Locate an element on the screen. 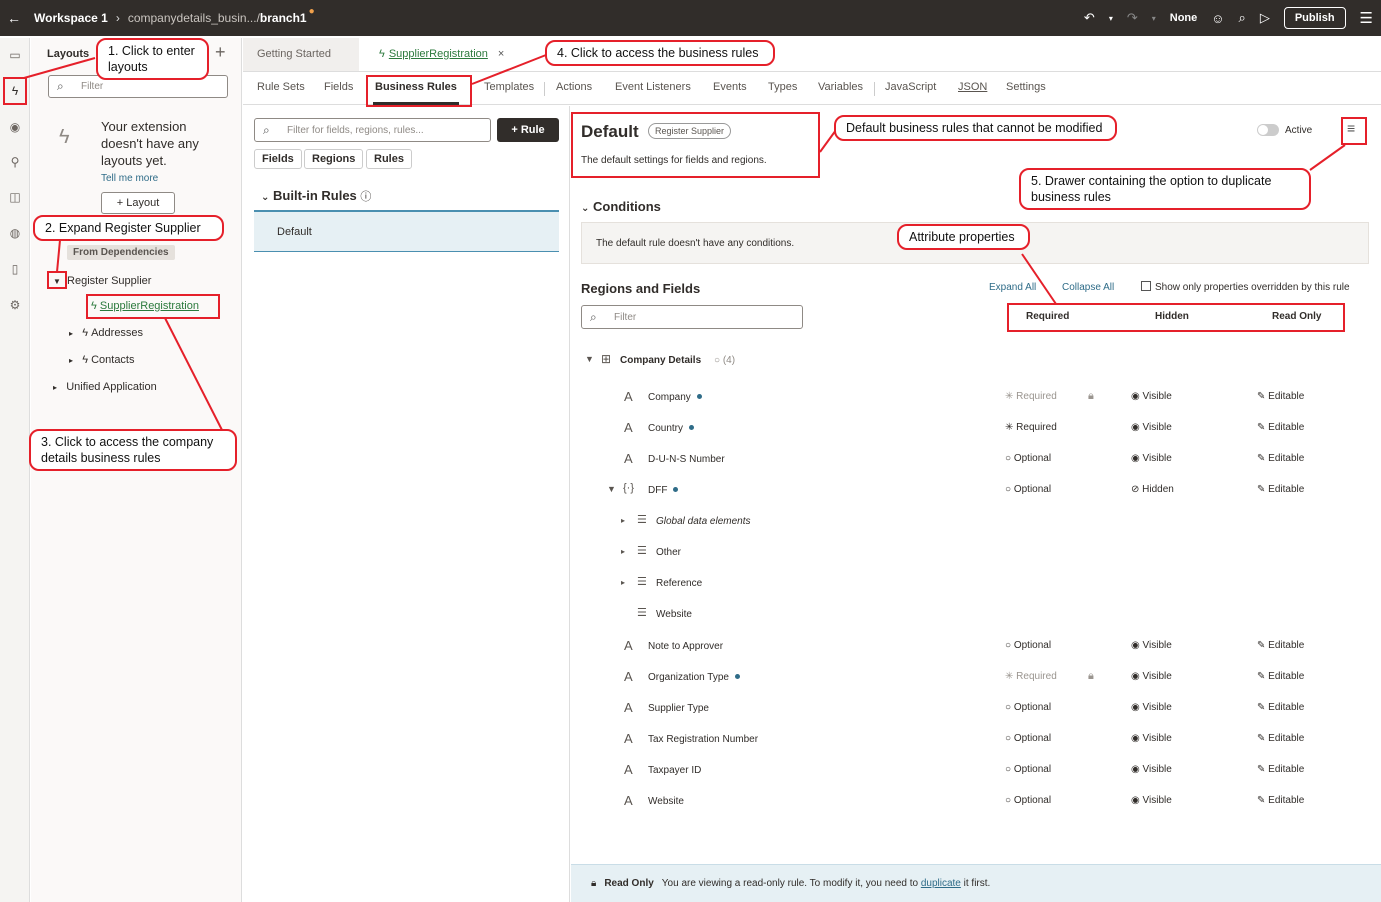 The width and height of the screenshot is (1381, 902). tag-icon: ◫ is located at coordinates (15, 199).